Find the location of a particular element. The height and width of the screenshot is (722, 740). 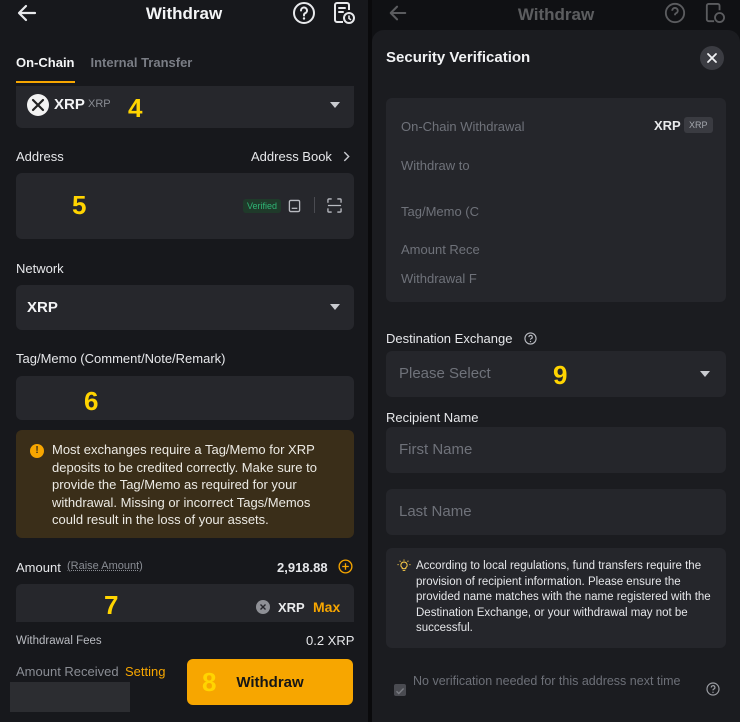

clear-icon is located at coordinates (263, 607).